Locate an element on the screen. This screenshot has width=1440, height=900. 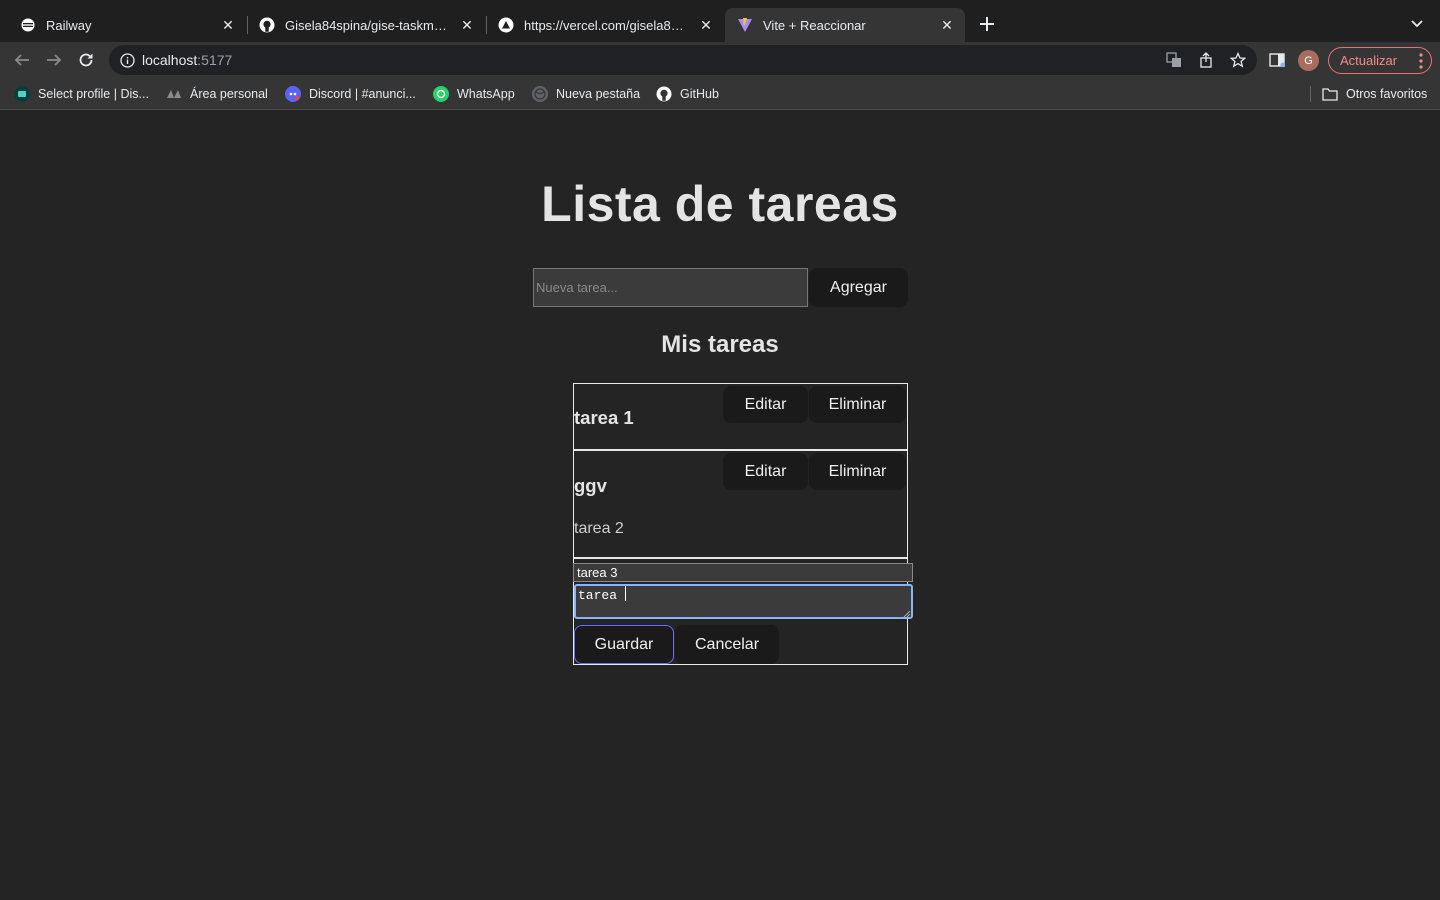
new-tab-plus-icon is located at coordinates (987, 24).